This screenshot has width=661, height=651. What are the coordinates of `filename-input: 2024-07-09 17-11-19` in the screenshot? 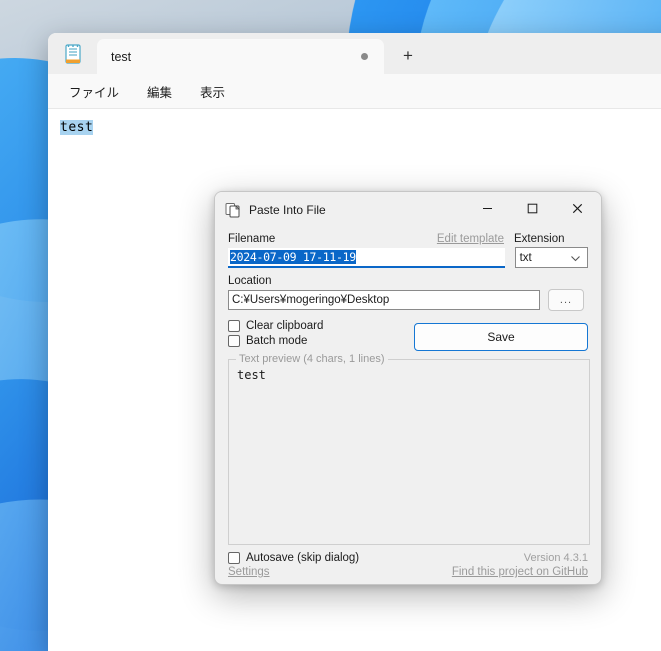 It's located at (366, 257).